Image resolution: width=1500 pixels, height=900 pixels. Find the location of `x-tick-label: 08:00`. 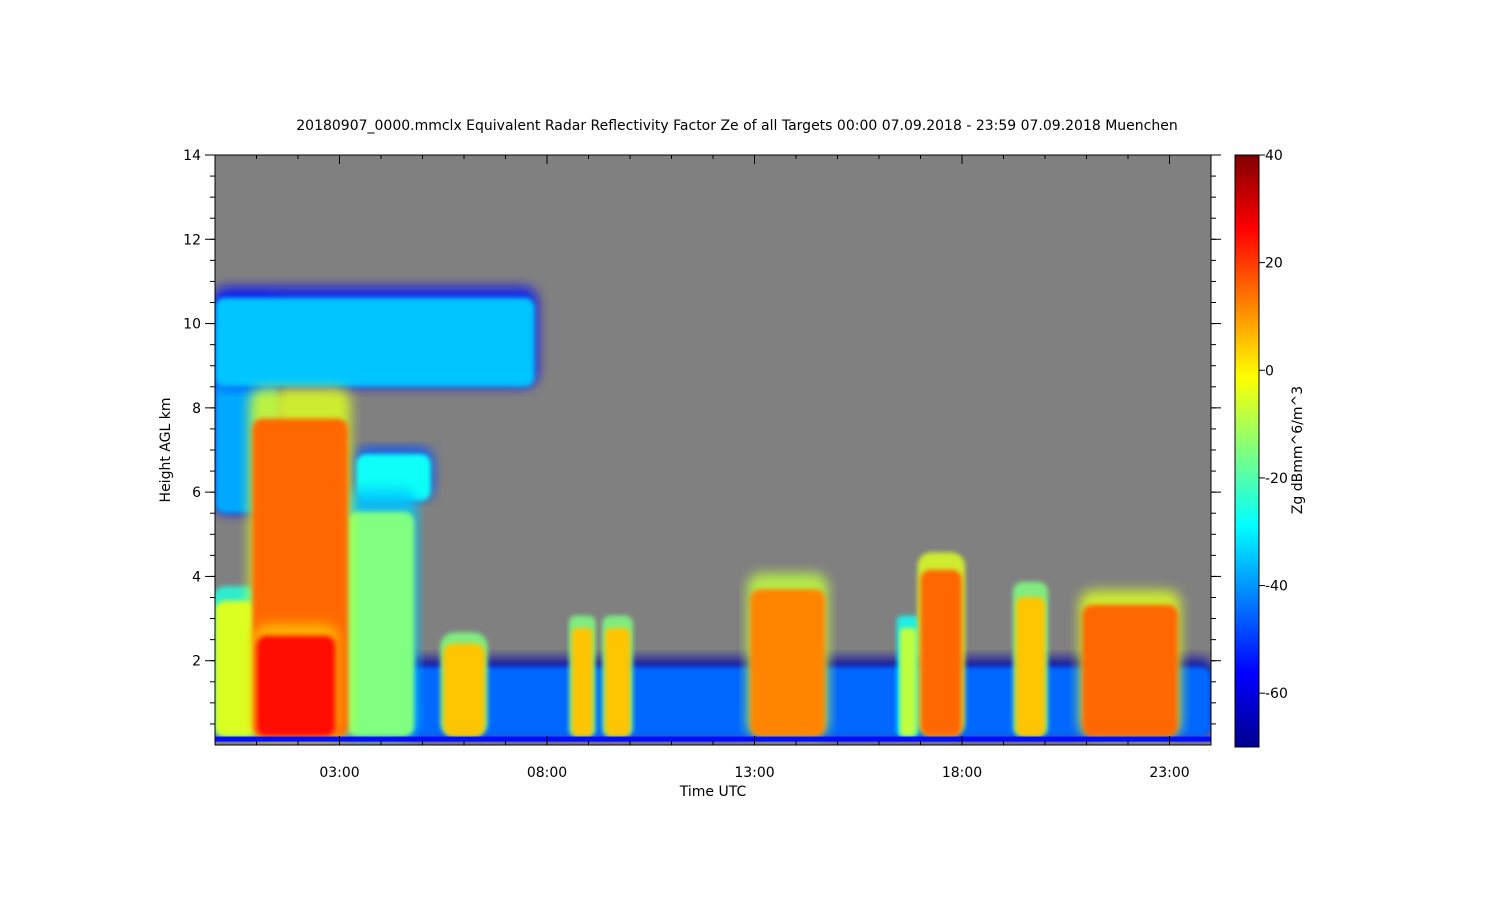

x-tick-label: 08:00 is located at coordinates (547, 773).